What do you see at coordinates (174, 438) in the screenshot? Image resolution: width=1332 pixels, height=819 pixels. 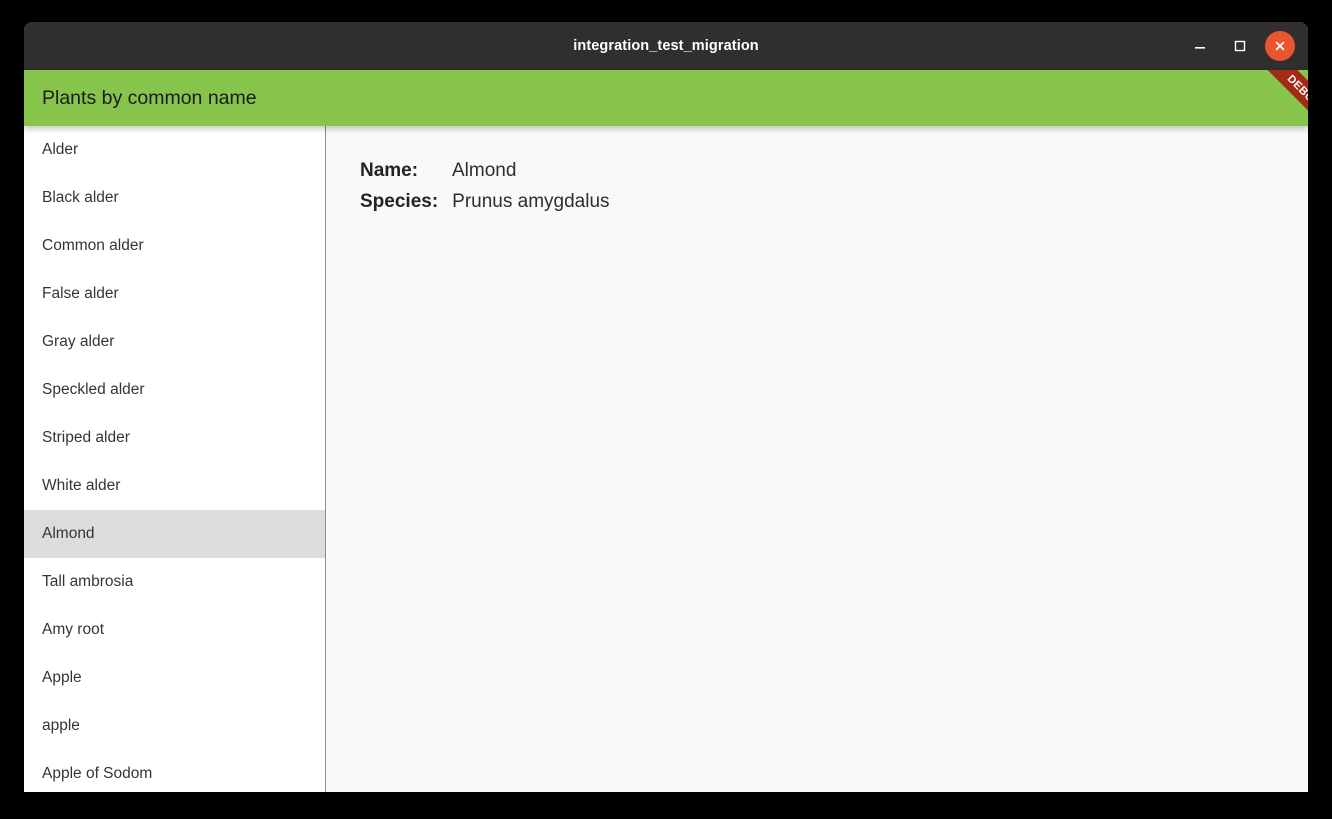 I see `list-item: Striped alder` at bounding box center [174, 438].